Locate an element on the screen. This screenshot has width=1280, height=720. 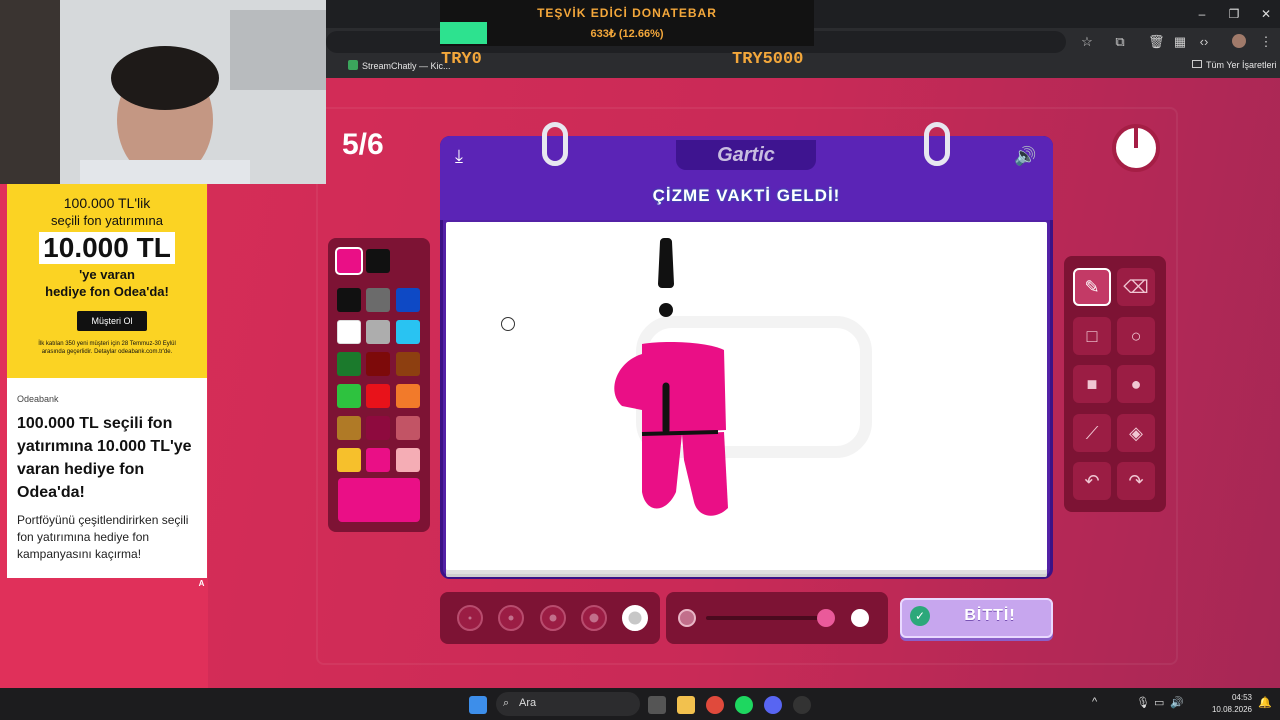
stroke-leg-right is located at coordinates (705, 474).